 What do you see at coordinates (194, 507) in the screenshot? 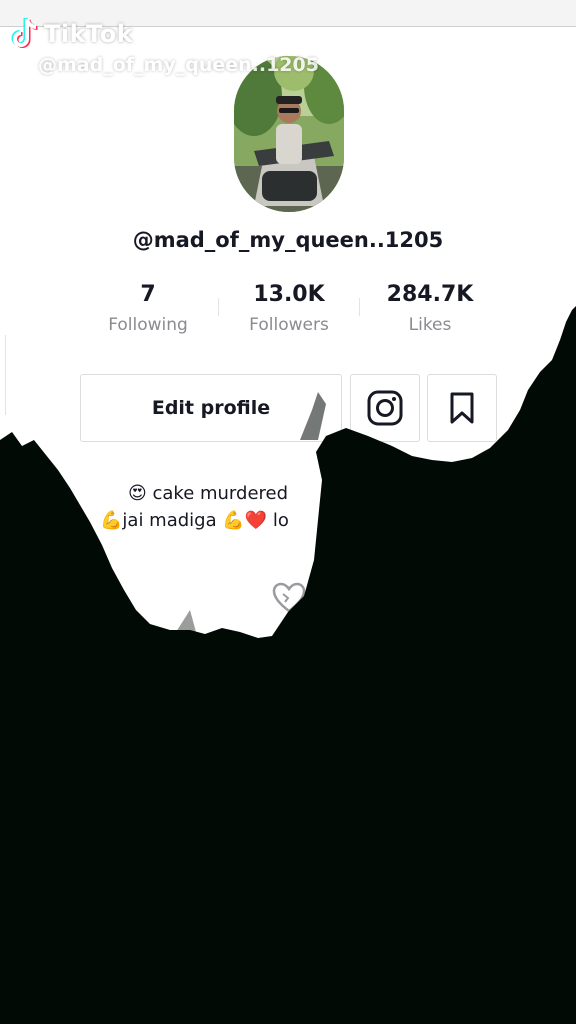
I see `profile-bio: 😍 cake murdered 💪jai madiga 💪❤️ lo` at bounding box center [194, 507].